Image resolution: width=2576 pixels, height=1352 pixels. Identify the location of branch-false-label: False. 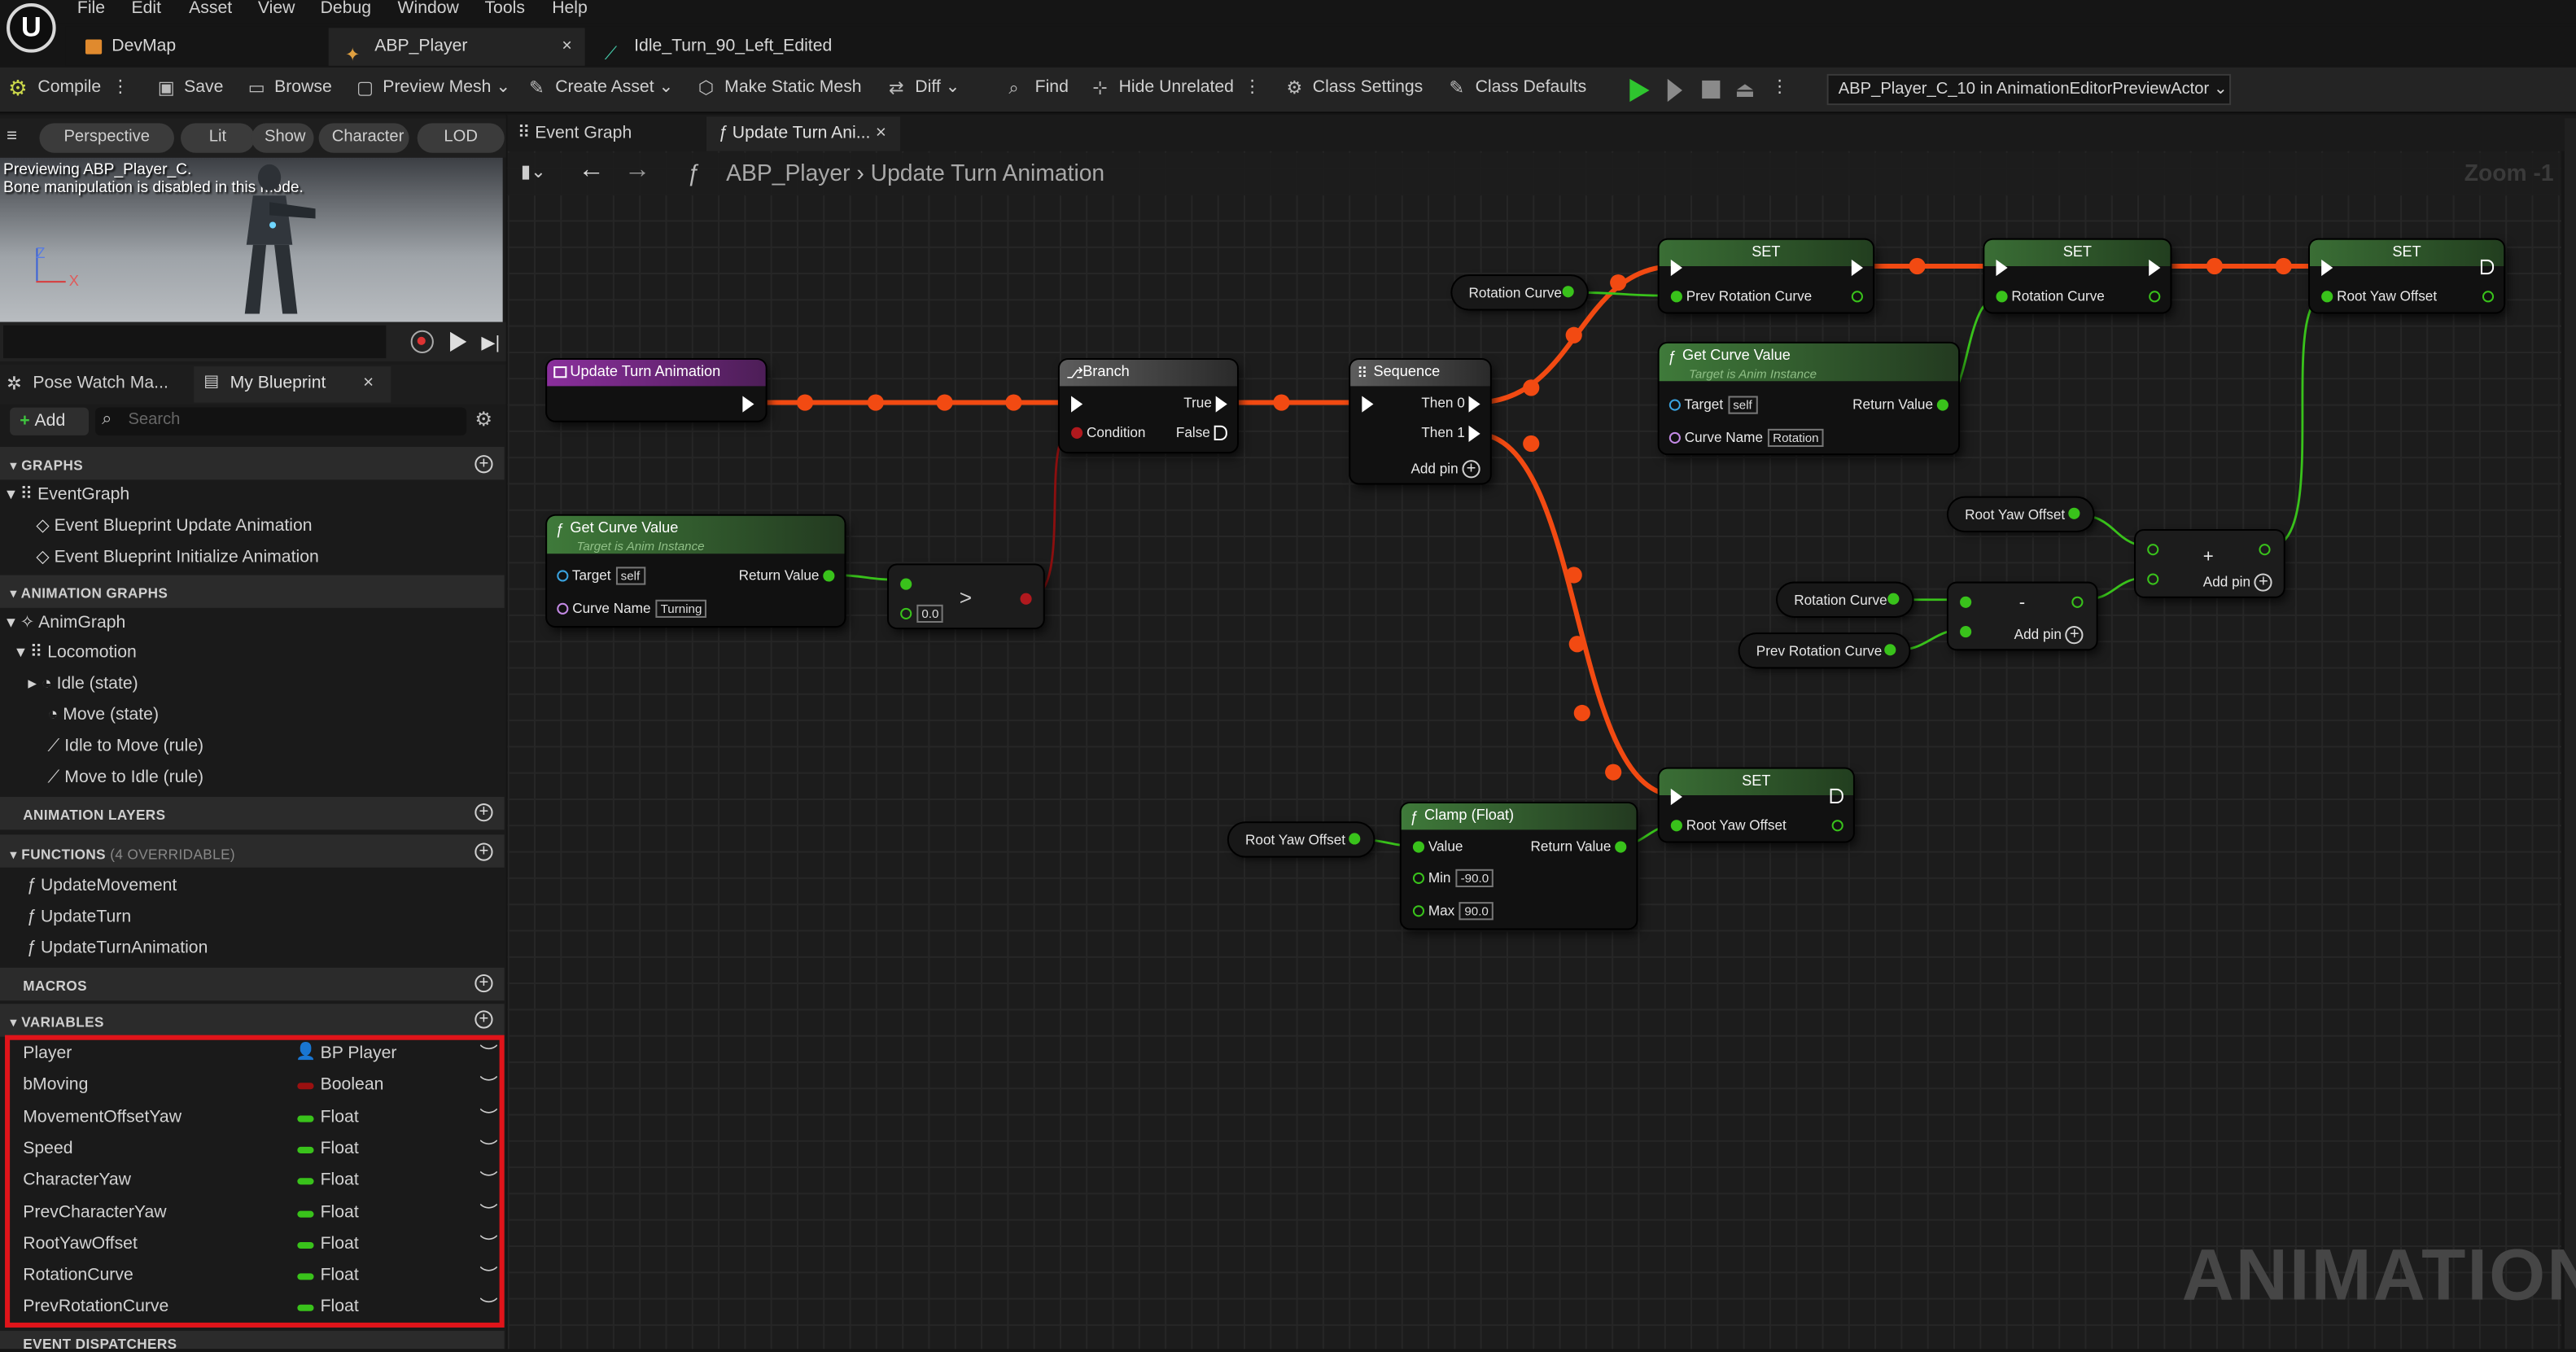
(1192, 431).